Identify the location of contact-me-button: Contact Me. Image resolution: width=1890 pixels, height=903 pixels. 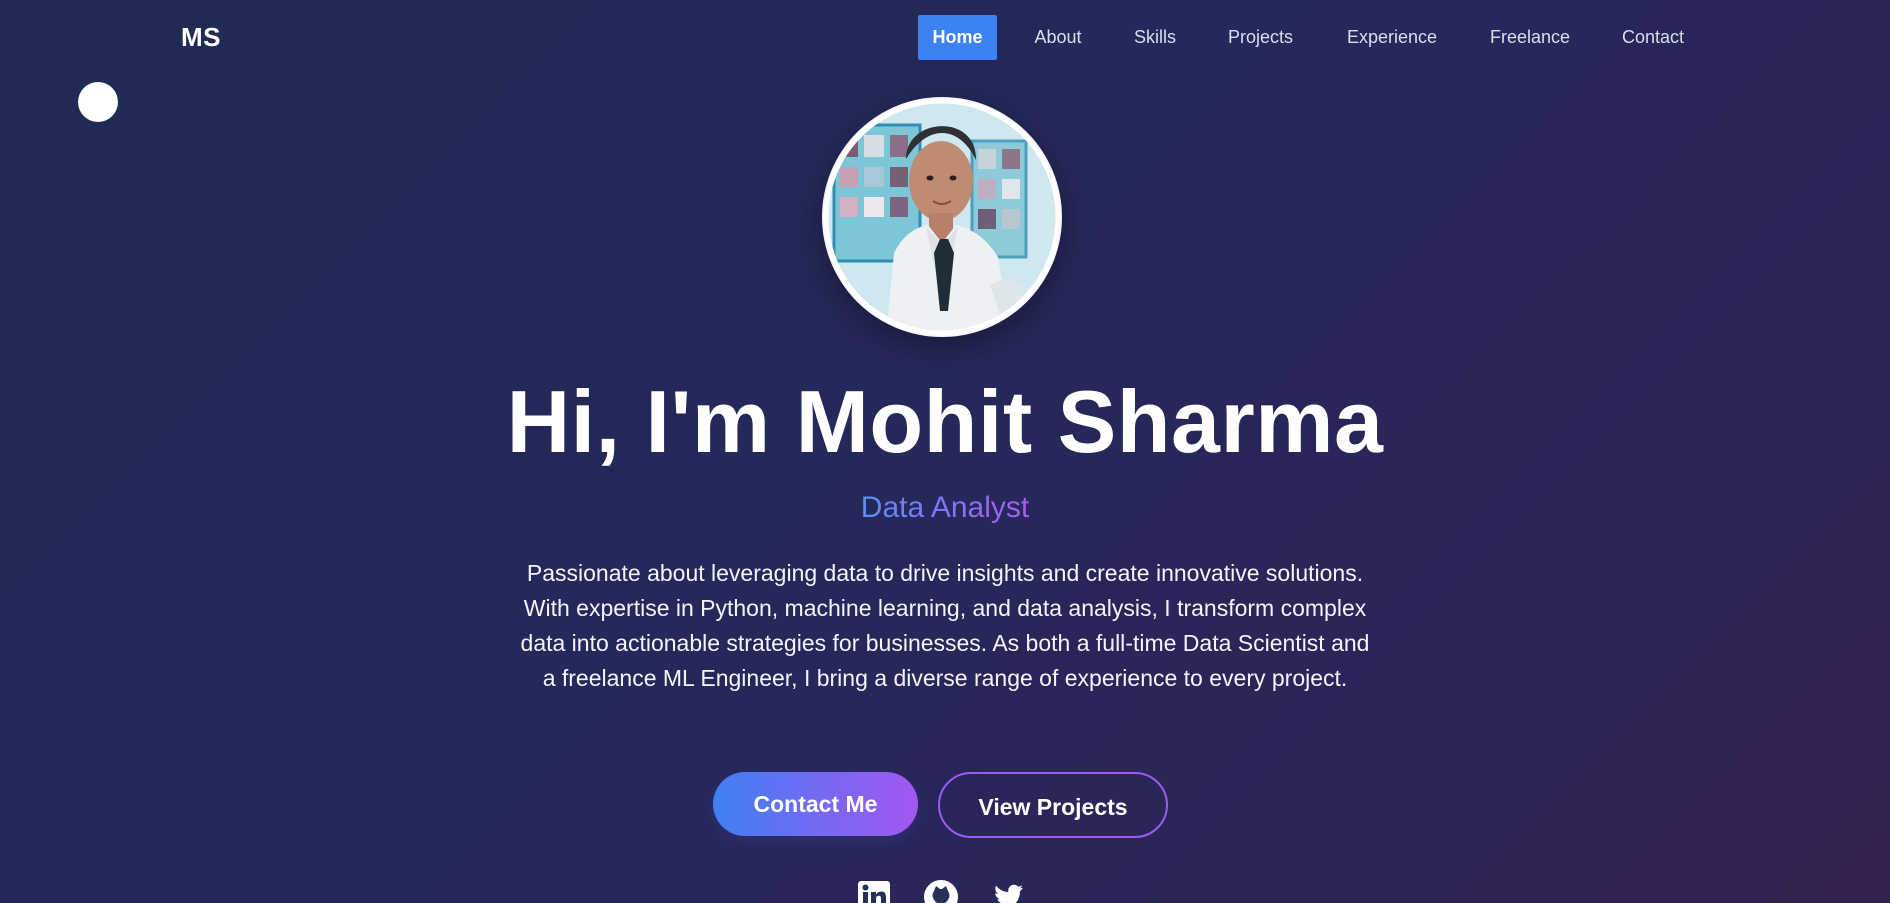
(815, 804).